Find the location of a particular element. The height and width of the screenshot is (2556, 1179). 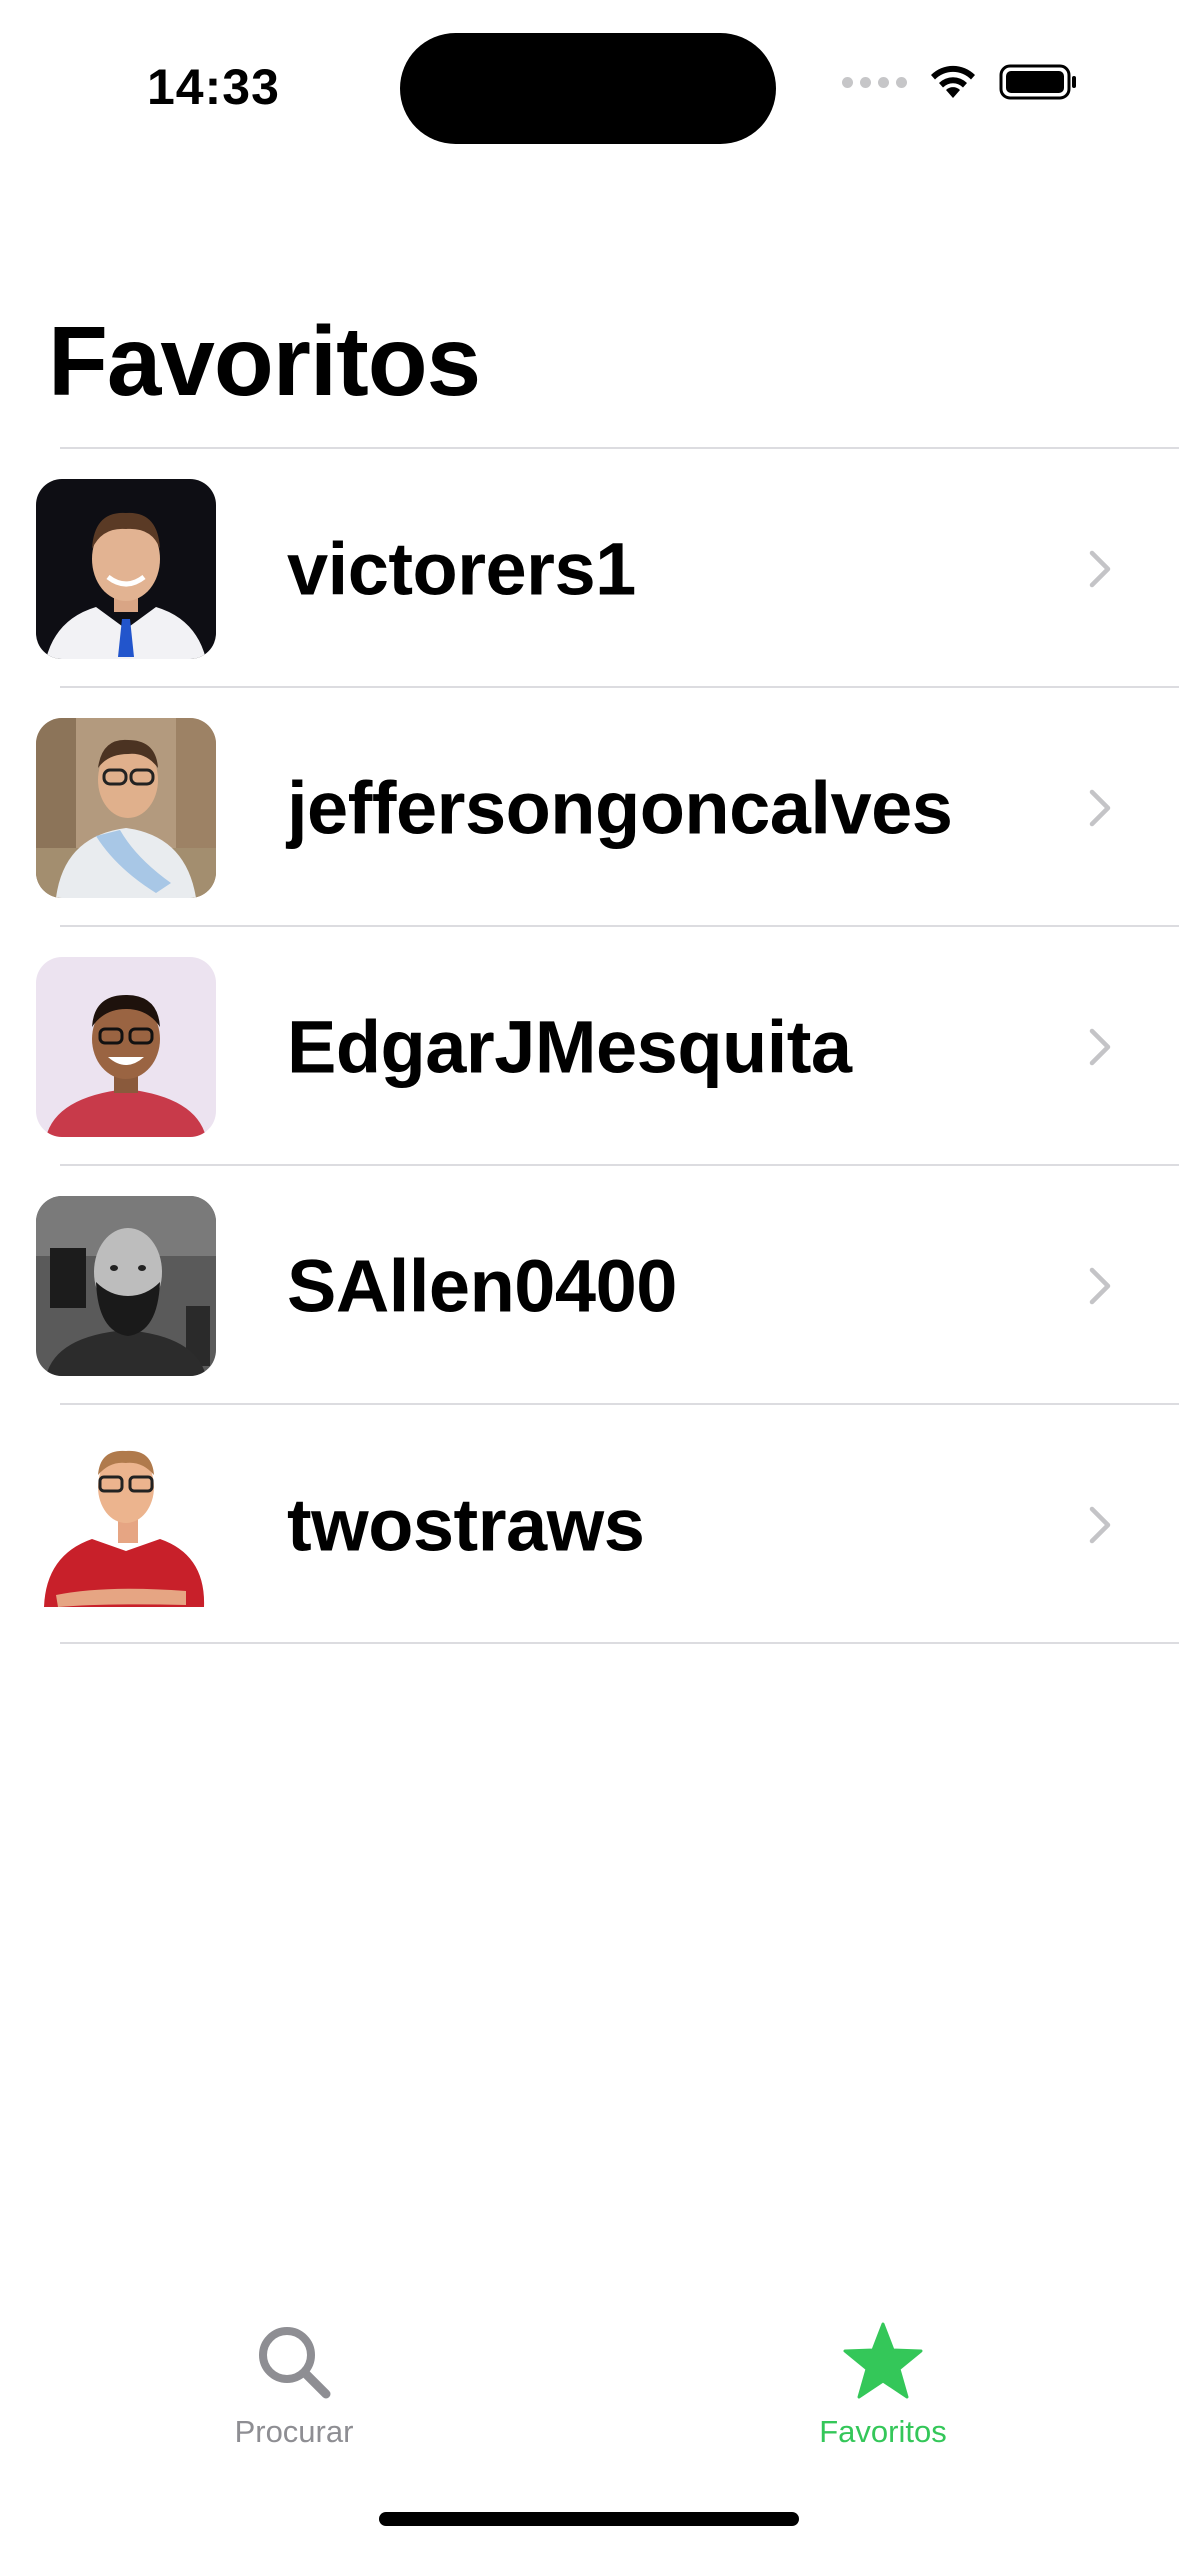

favorite-row: SAllen0400 is located at coordinates (589, 1285).